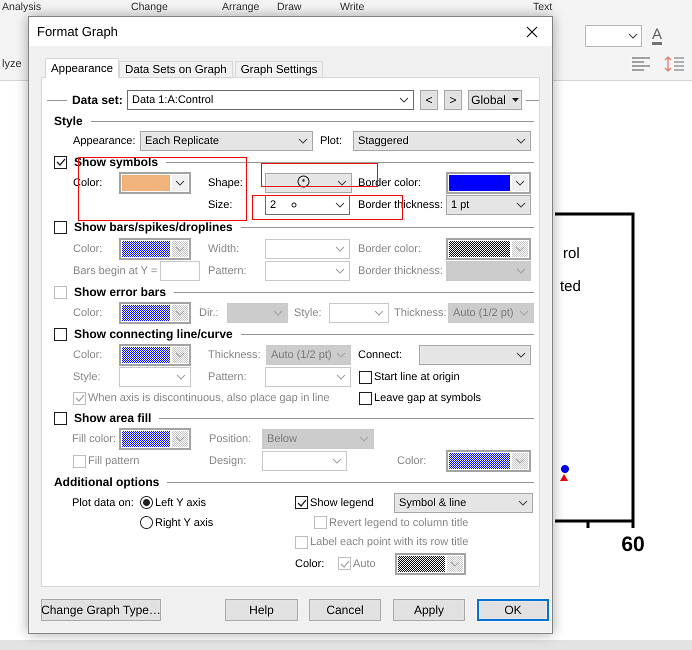 This screenshot has height=650, width=692. What do you see at coordinates (389, 542) in the screenshot?
I see `checkbox-label: Label each point with its row title` at bounding box center [389, 542].